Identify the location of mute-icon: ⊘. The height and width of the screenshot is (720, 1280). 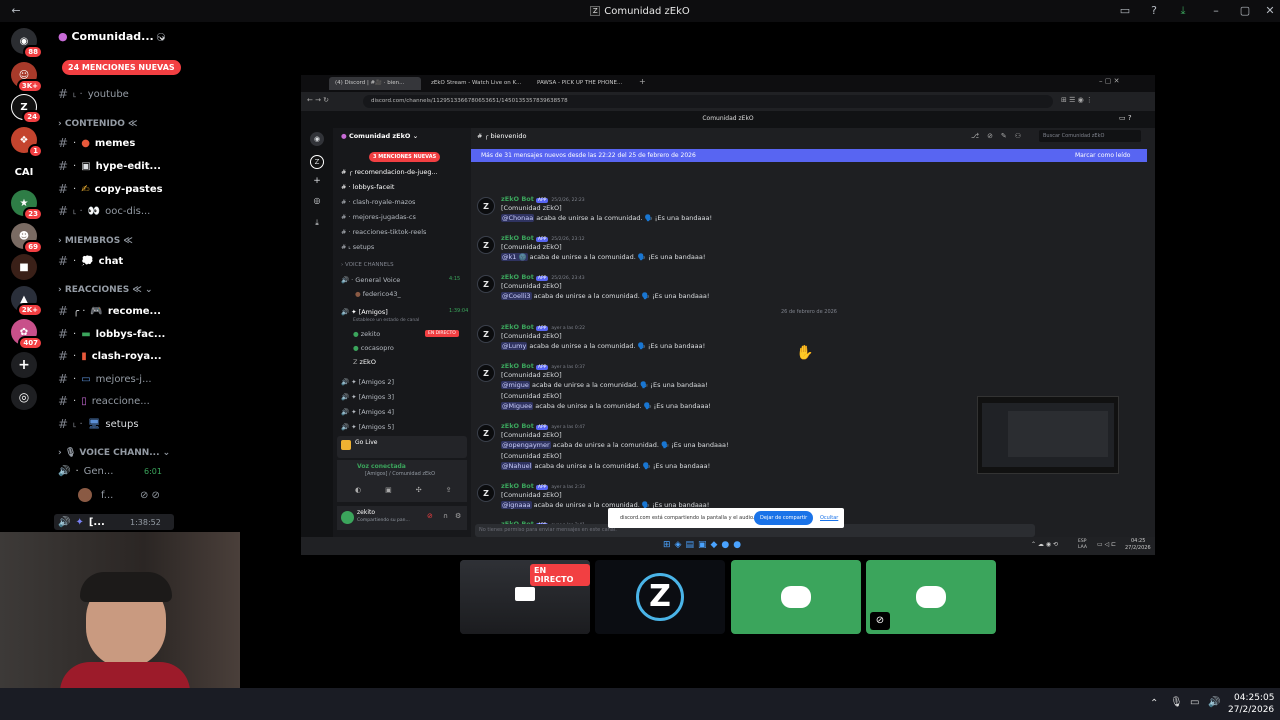
(430, 516).